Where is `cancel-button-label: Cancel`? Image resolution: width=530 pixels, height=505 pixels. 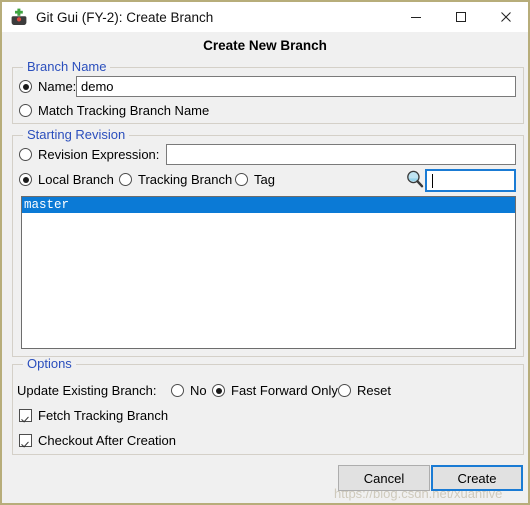
cancel-button-label: Cancel is located at coordinates (384, 478).